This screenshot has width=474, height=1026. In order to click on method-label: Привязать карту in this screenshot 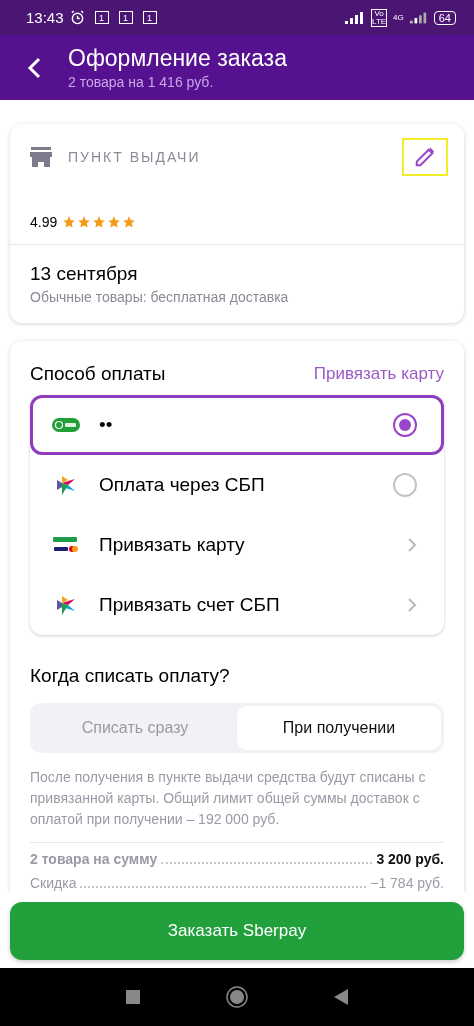, I will do `click(172, 545)`.